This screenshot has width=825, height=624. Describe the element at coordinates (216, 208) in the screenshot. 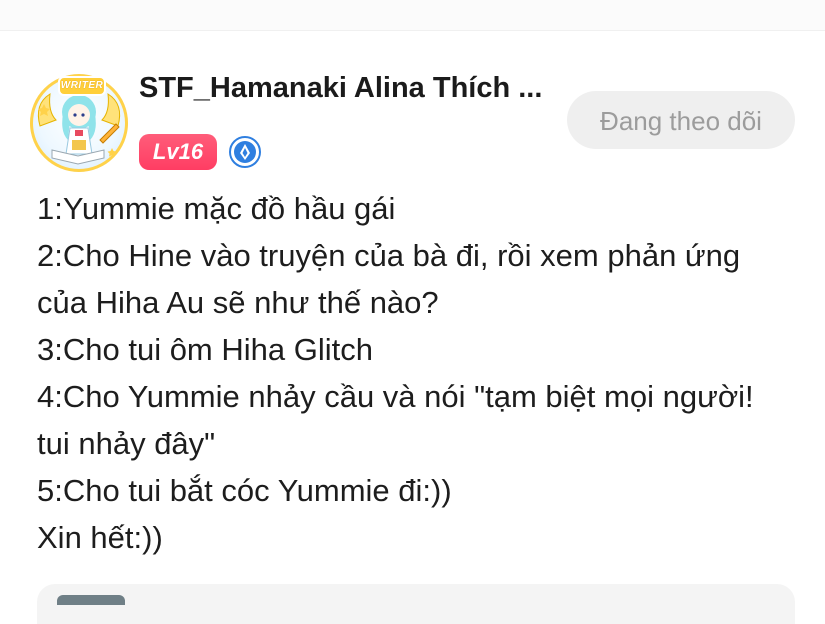

I see `post-line: 1:Yummie mặc đồ hầu gái` at that location.